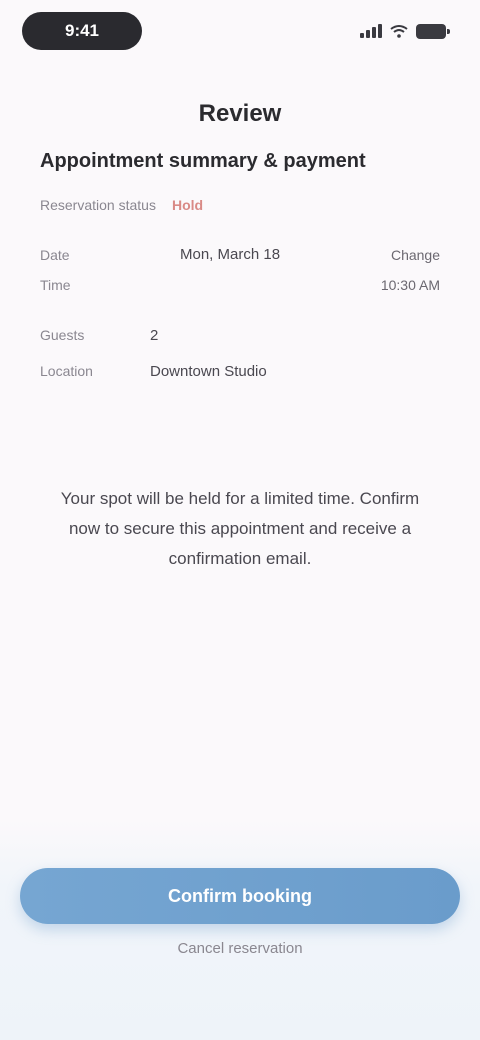 Image resolution: width=480 pixels, height=1040 pixels. What do you see at coordinates (62, 335) in the screenshot?
I see `guests-label: Guests` at bounding box center [62, 335].